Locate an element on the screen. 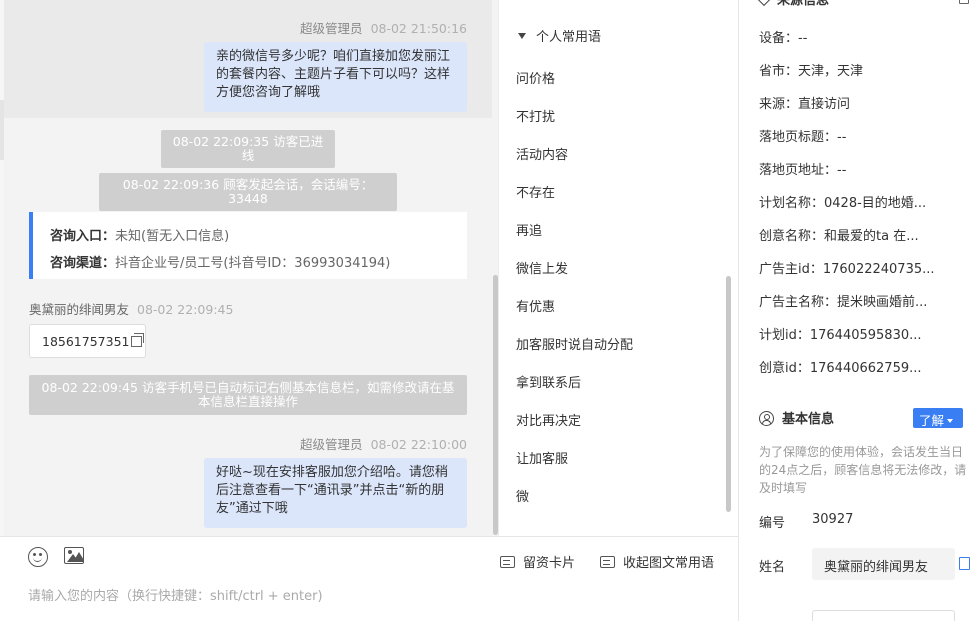  channel-row: 咨询渠道：抖音企业号/员工号(抖音号ID：36993034194) is located at coordinates (258, 263).